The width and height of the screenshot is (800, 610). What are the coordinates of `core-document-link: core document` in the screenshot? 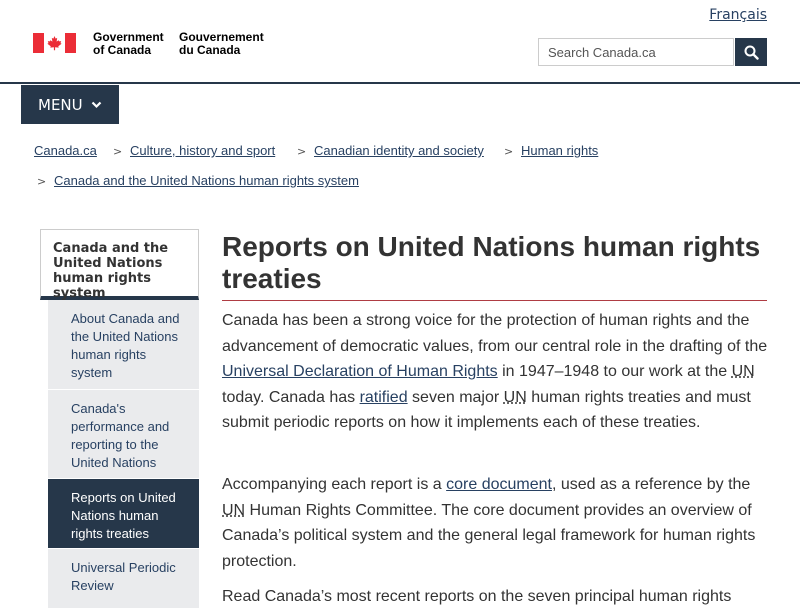 It's located at (499, 484).